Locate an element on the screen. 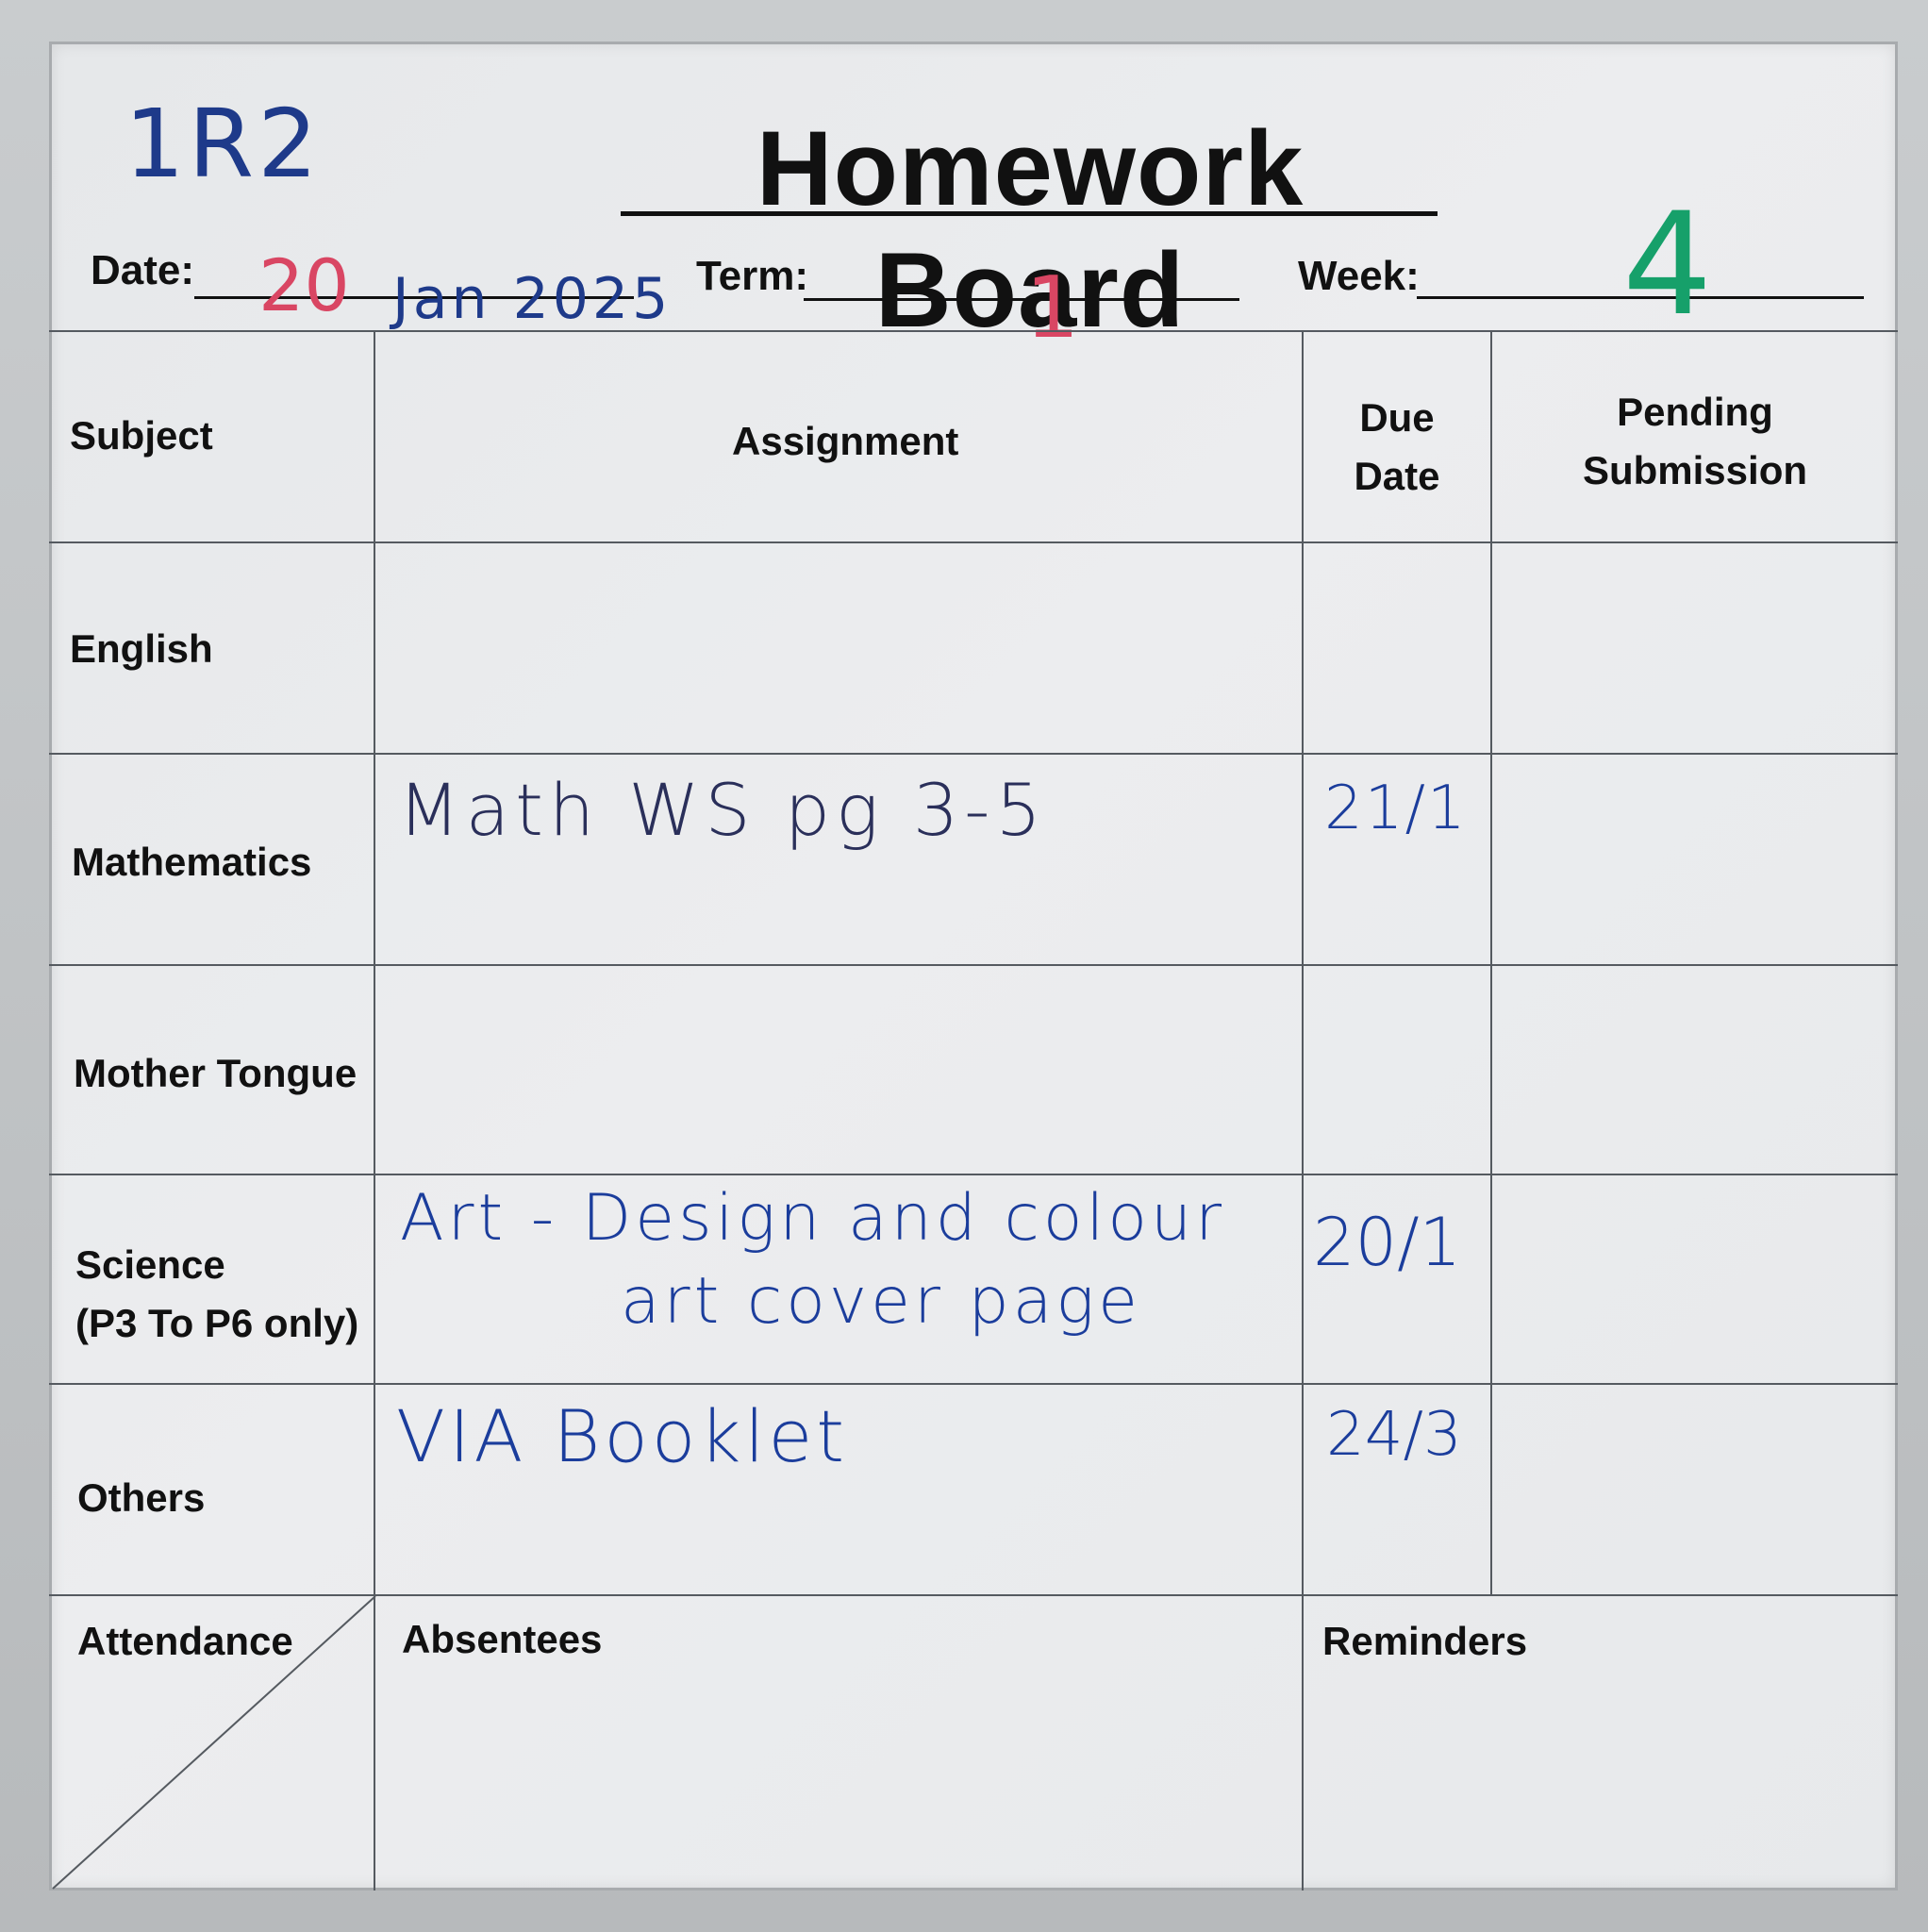 The height and width of the screenshot is (1932, 1928). header-pending-line1: Pending is located at coordinates (1695, 412).